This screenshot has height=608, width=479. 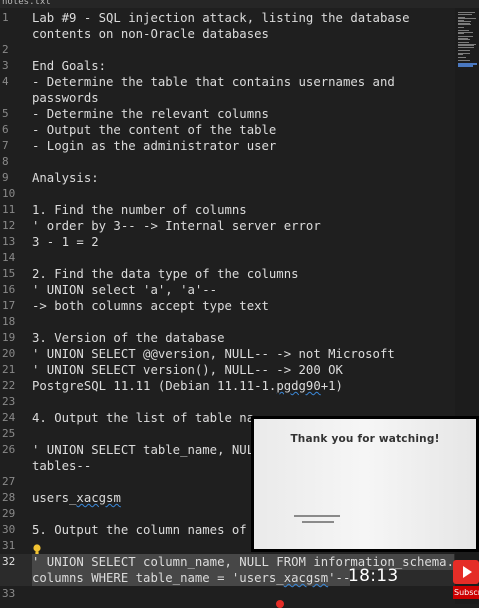 I want to click on editor-line: 17 -> both columns accept type text, so click(x=227, y=306).